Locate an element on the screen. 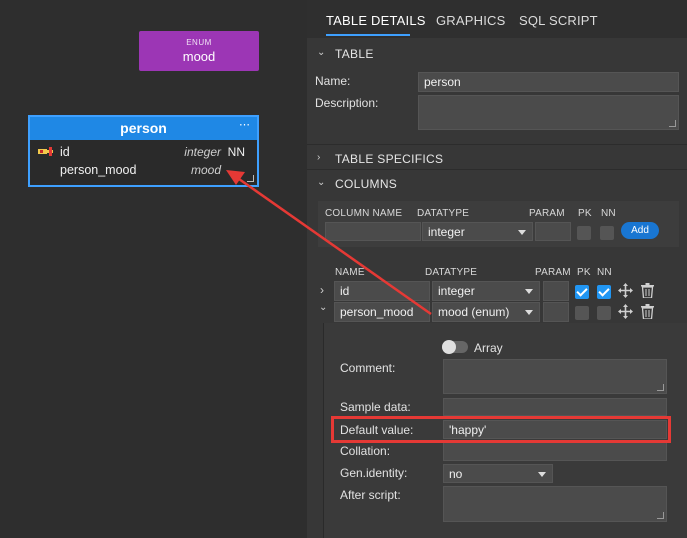 This screenshot has width=687, height=538. gen-identity-select: no is located at coordinates (498, 473).